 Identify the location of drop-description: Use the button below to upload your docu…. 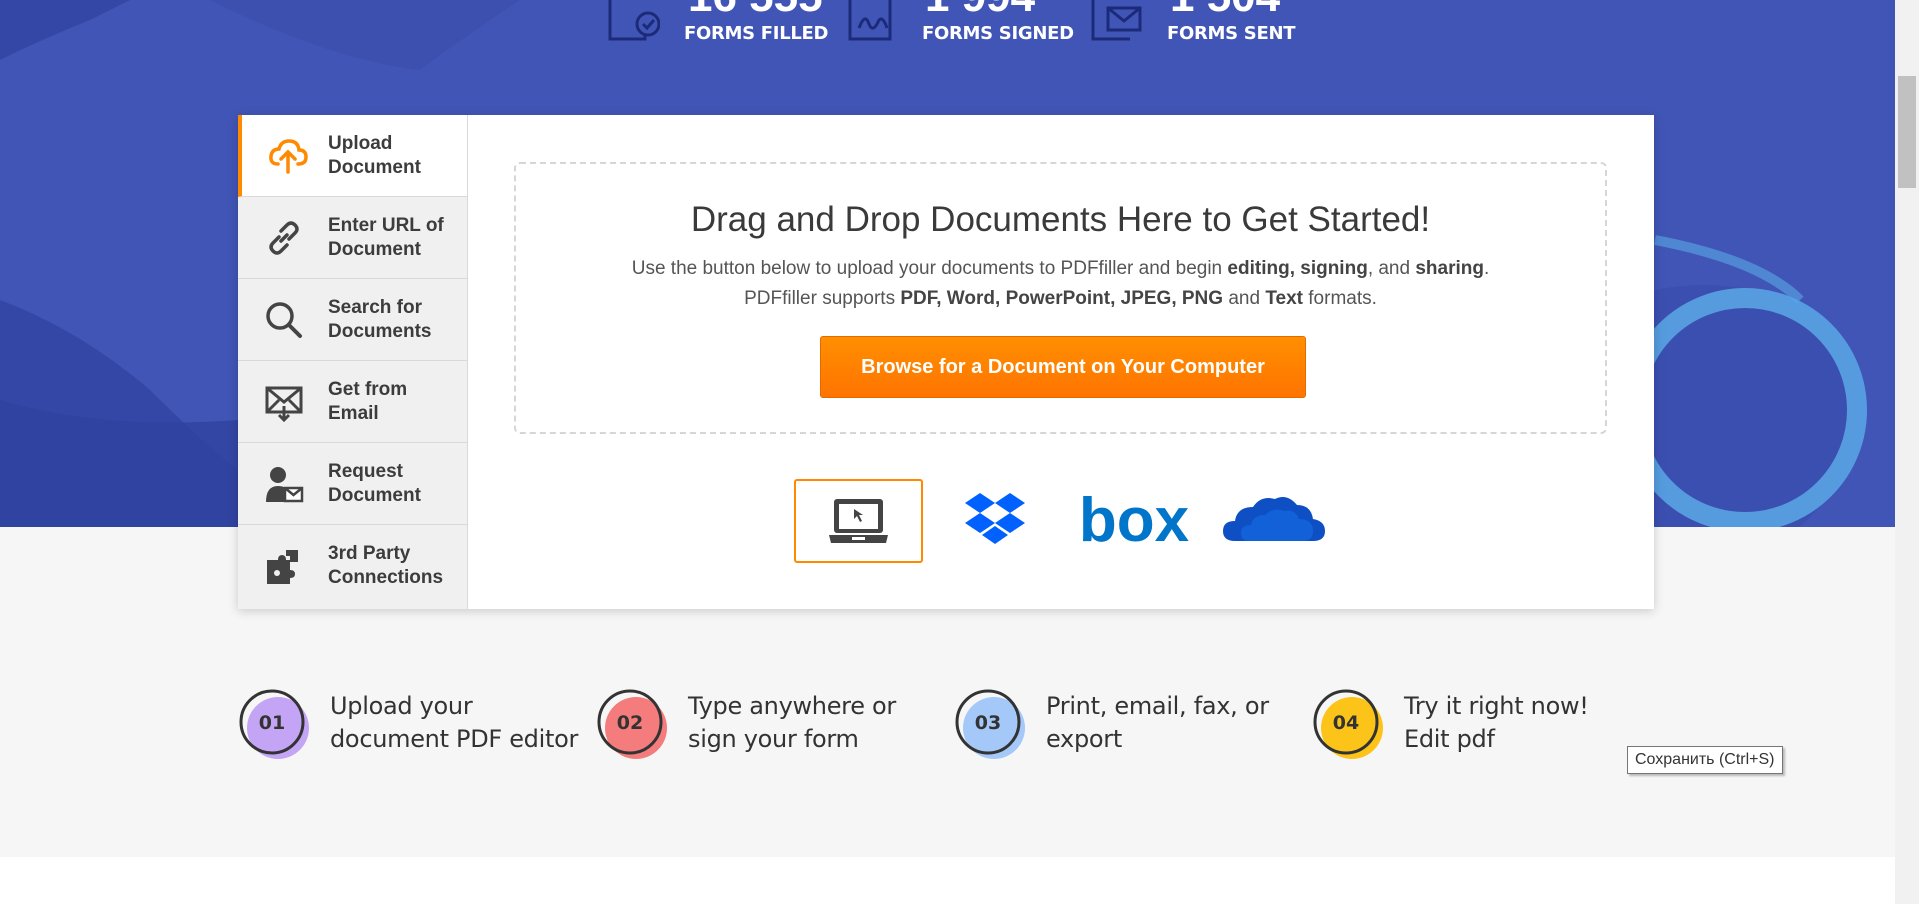
(1060, 283).